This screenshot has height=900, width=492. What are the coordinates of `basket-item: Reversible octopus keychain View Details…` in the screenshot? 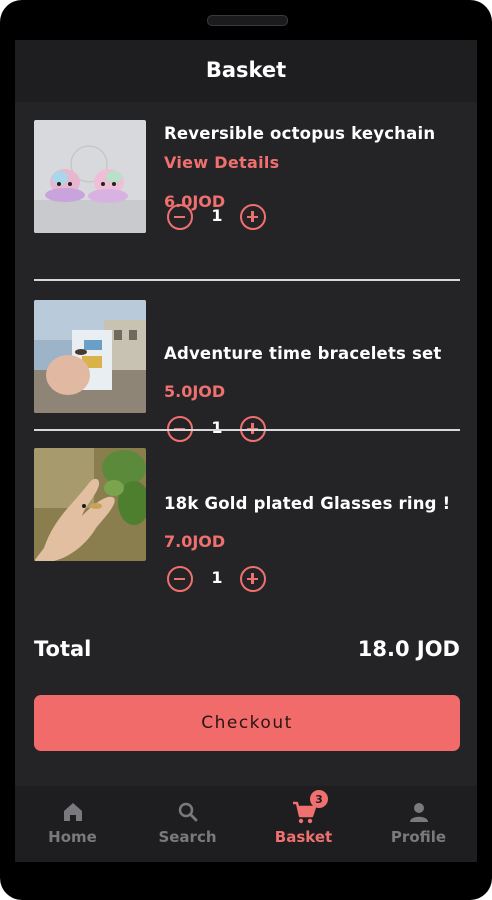 It's located at (246, 172).